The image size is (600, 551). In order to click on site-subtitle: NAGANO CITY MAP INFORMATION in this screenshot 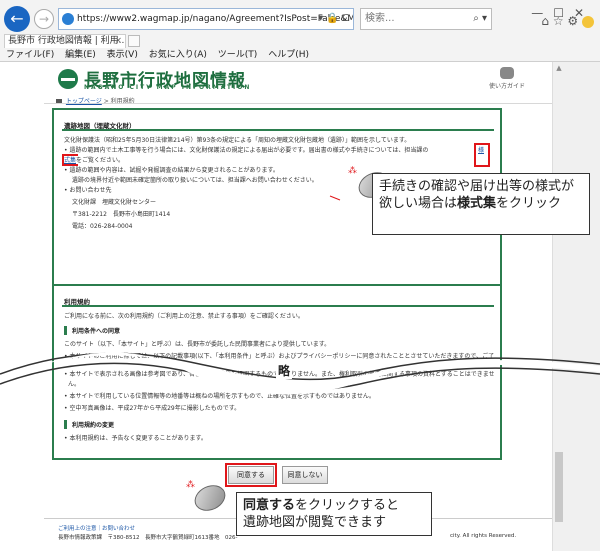, I will do `click(168, 87)`.